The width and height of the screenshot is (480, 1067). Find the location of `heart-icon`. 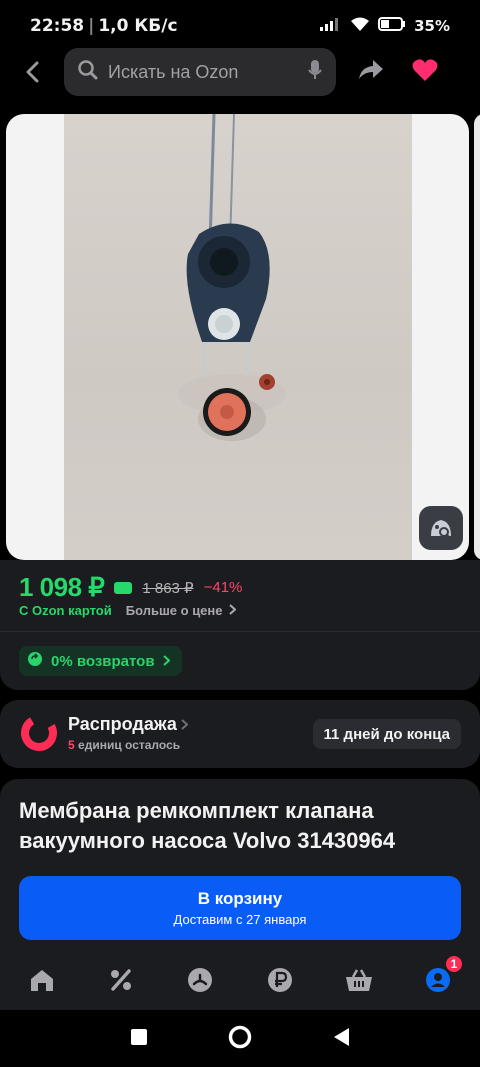

heart-icon is located at coordinates (425, 72).